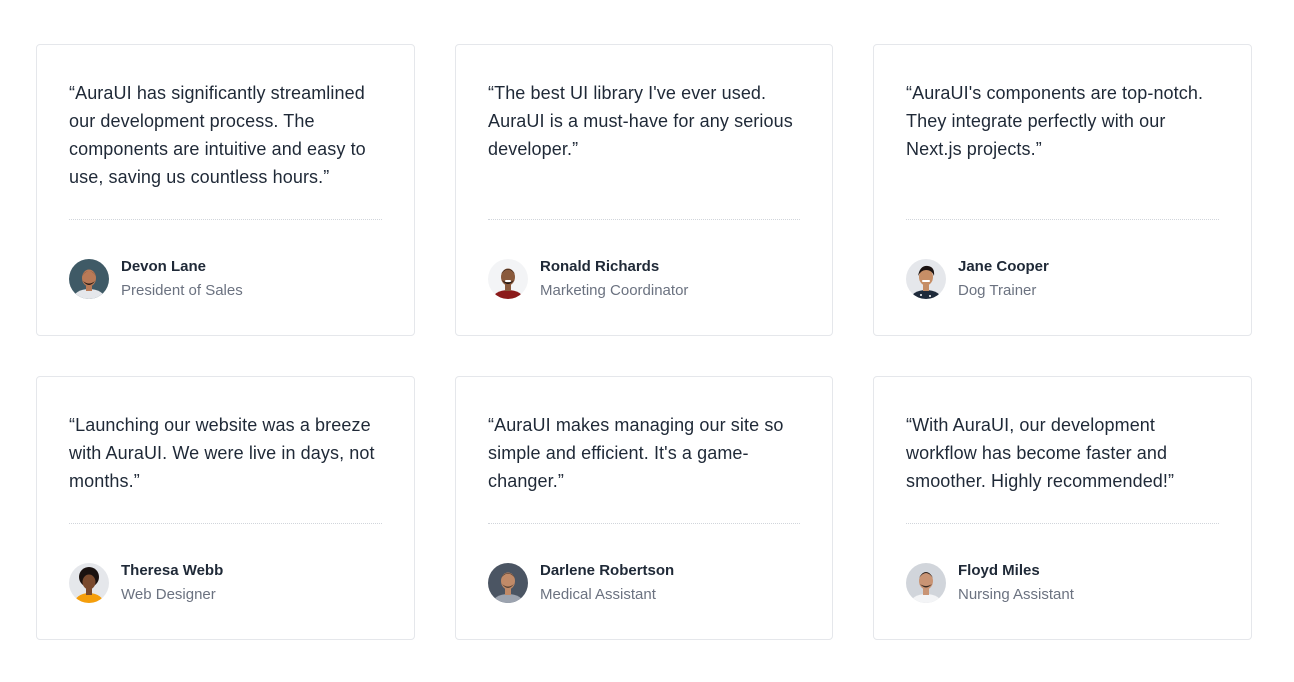 The width and height of the screenshot is (1294, 682). I want to click on testimonial-author: Ronald Richards Marketing Coordinator, so click(644, 279).